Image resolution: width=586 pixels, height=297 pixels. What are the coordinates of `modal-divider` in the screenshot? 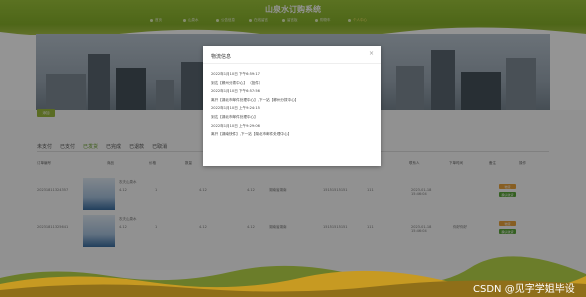 It's located at (292, 63).